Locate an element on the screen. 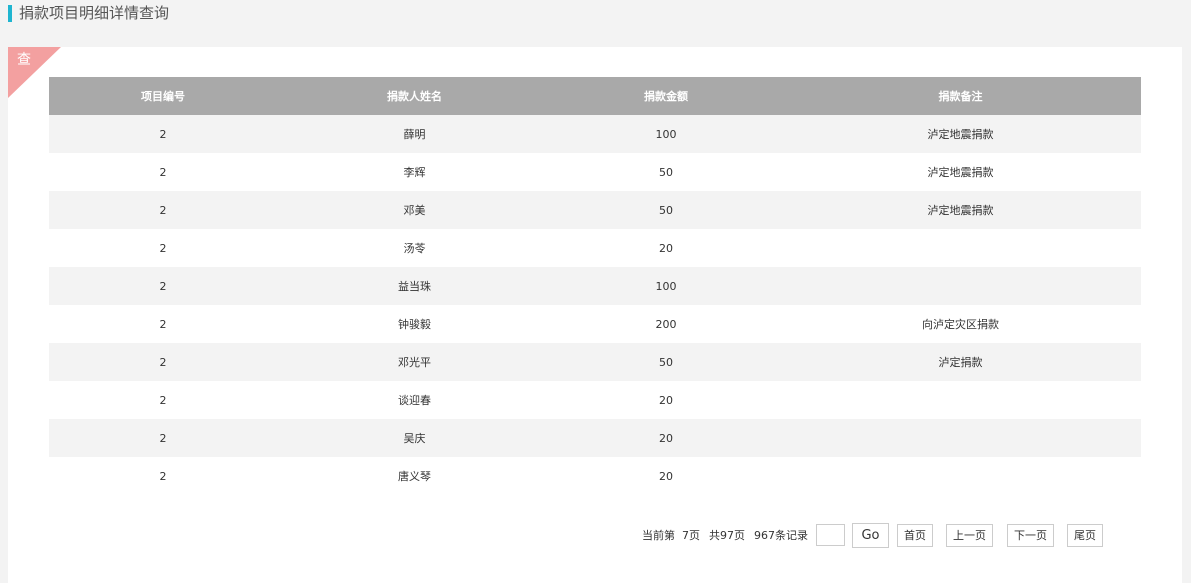  table-header-row: 项目编号 捐款人姓名 捐款金额 捐款备注 is located at coordinates (595, 96).